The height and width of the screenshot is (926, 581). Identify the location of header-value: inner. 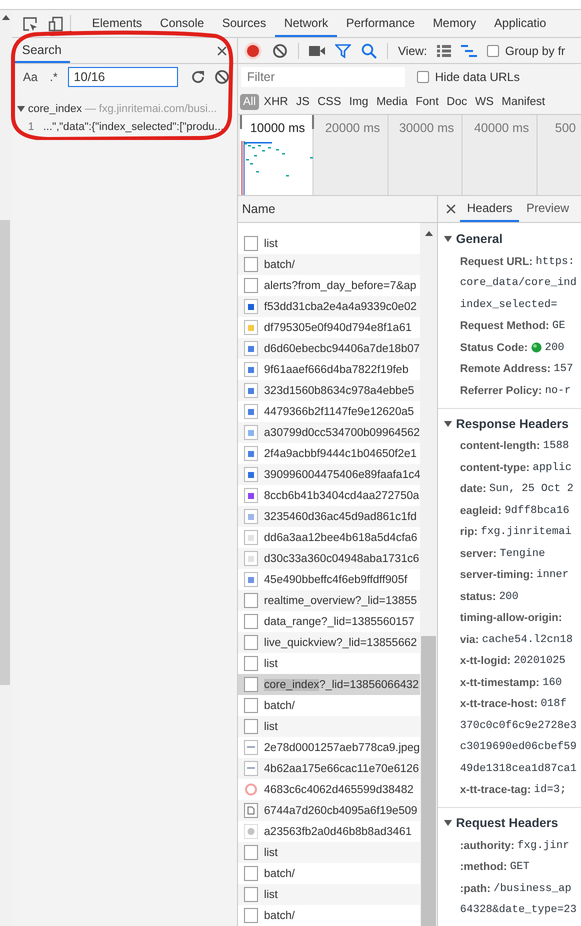
(552, 575).